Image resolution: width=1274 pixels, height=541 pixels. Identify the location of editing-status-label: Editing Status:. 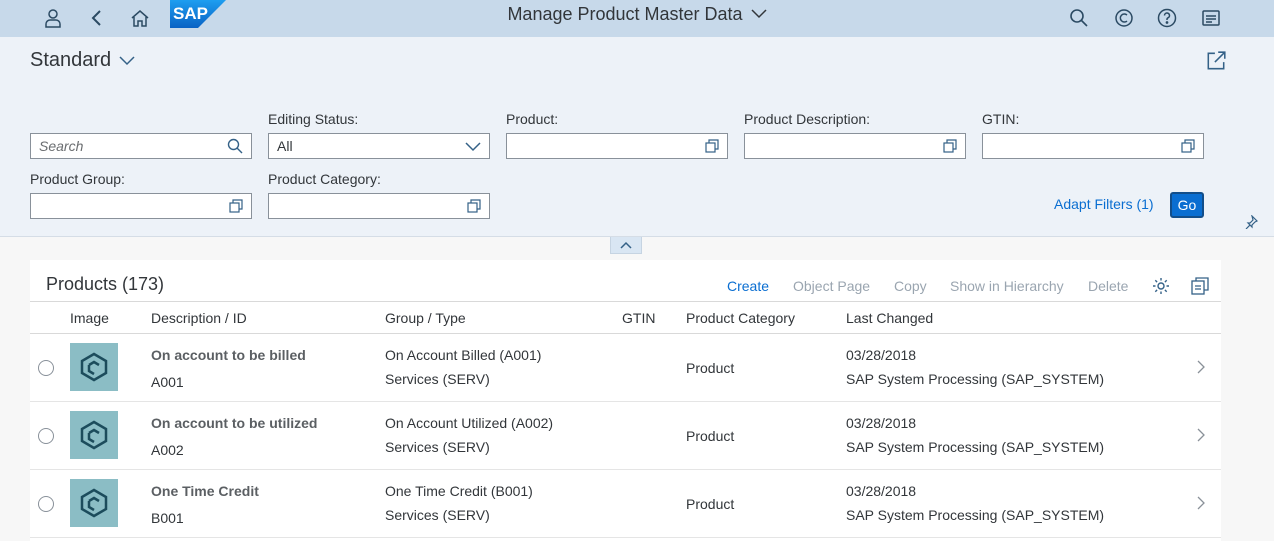
(313, 119).